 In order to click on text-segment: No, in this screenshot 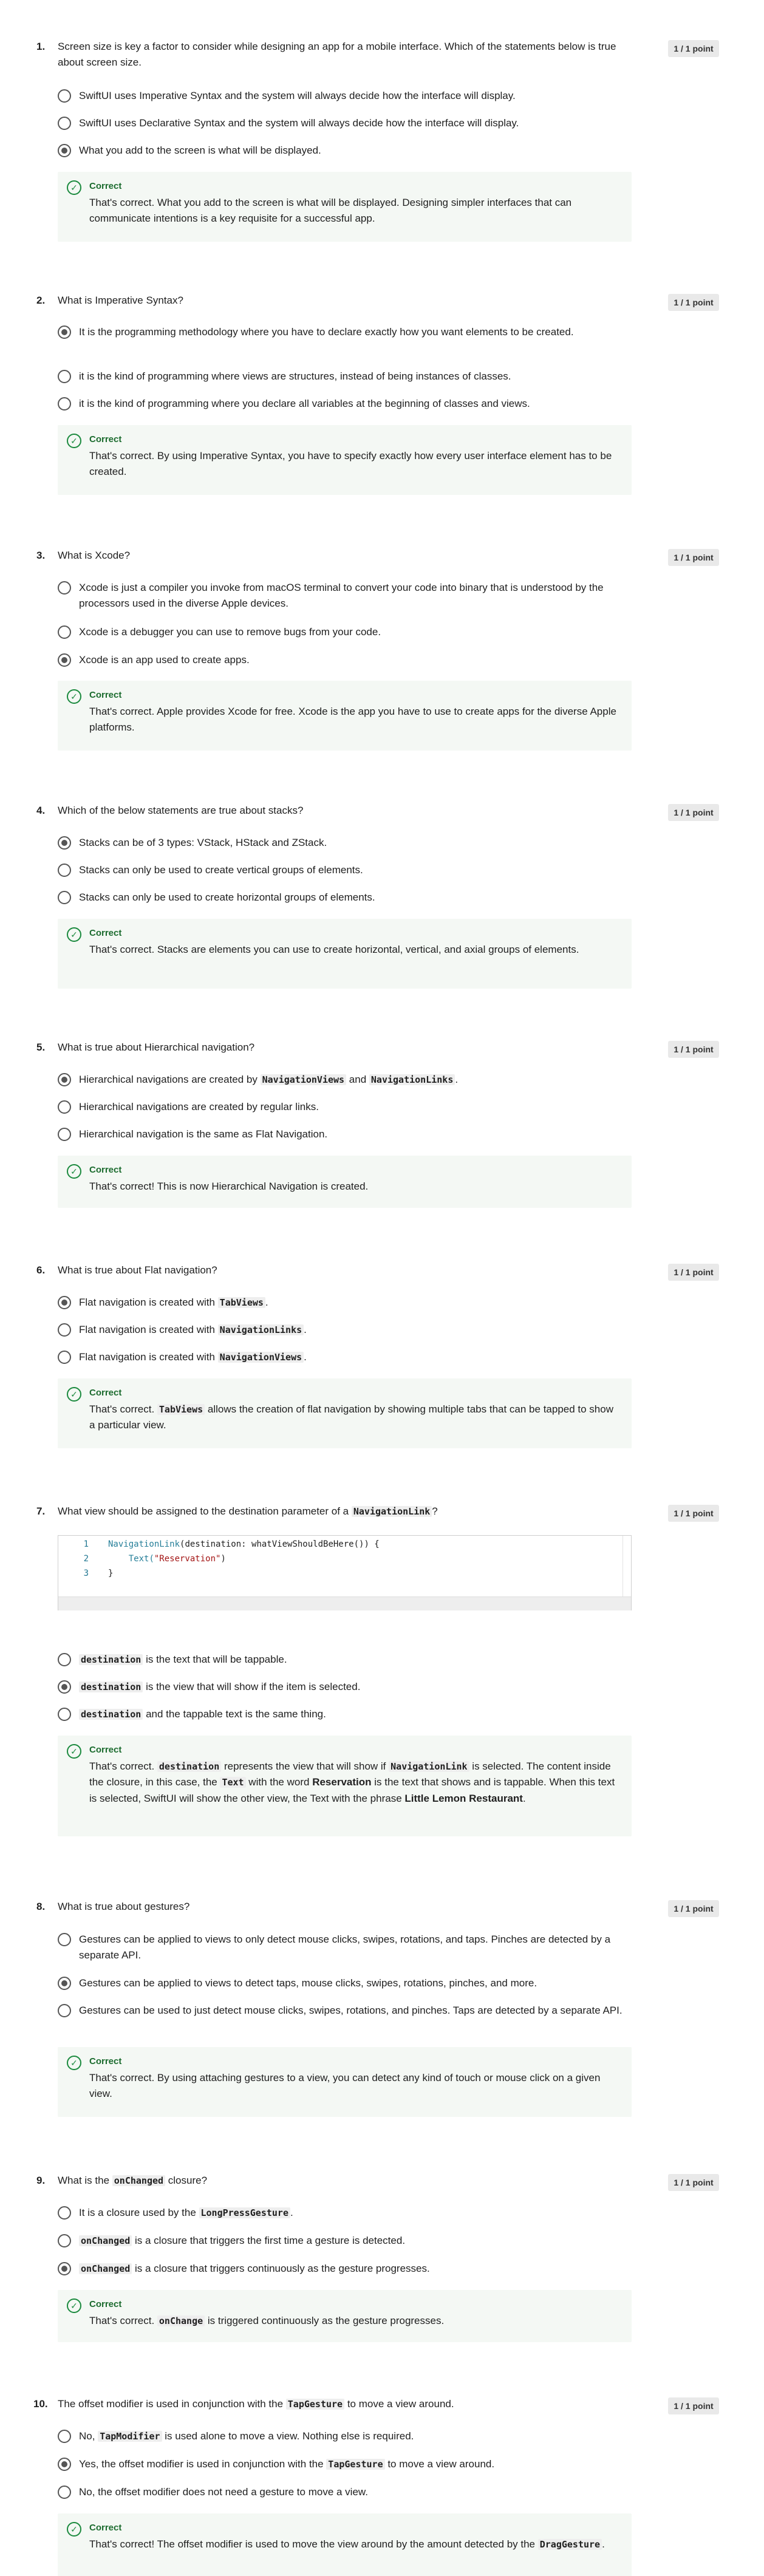, I will do `click(88, 2436)`.